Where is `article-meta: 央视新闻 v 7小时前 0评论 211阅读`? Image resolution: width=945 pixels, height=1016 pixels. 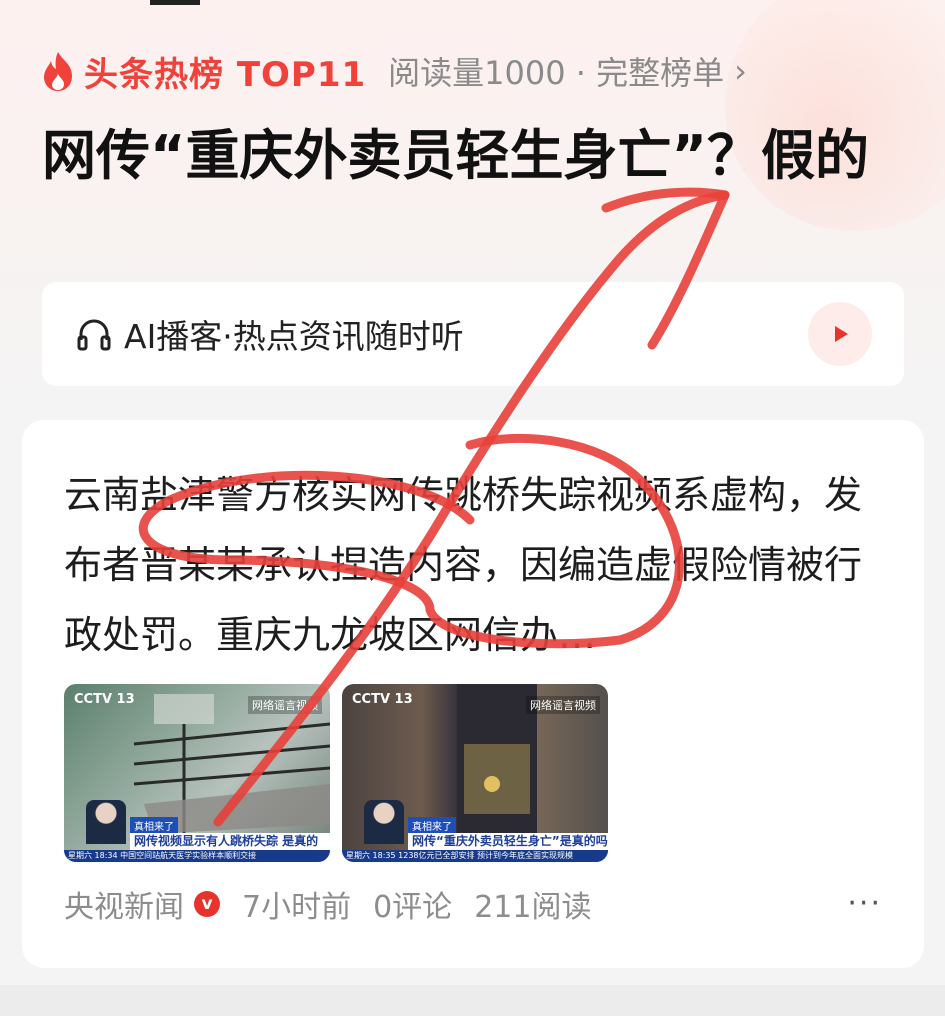 article-meta: 央视新闻 v 7小时前 0评论 211阅读 is located at coordinates (328, 904).